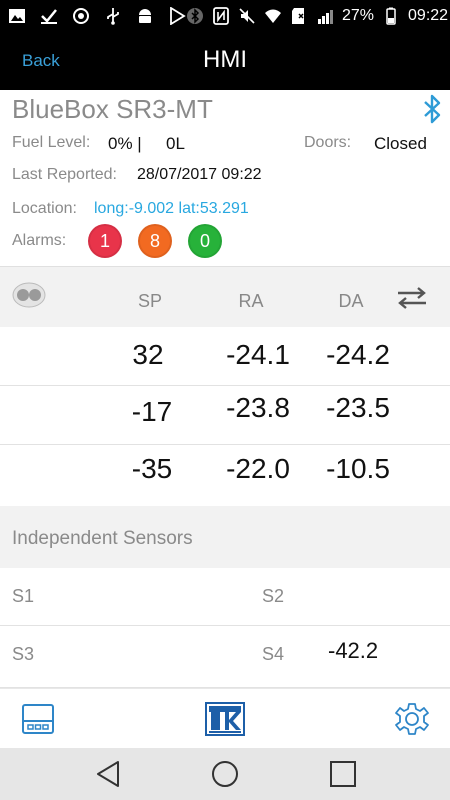 This screenshot has width=450, height=800. Describe the element at coordinates (412, 298) in the screenshot. I see `swap-icon` at that location.